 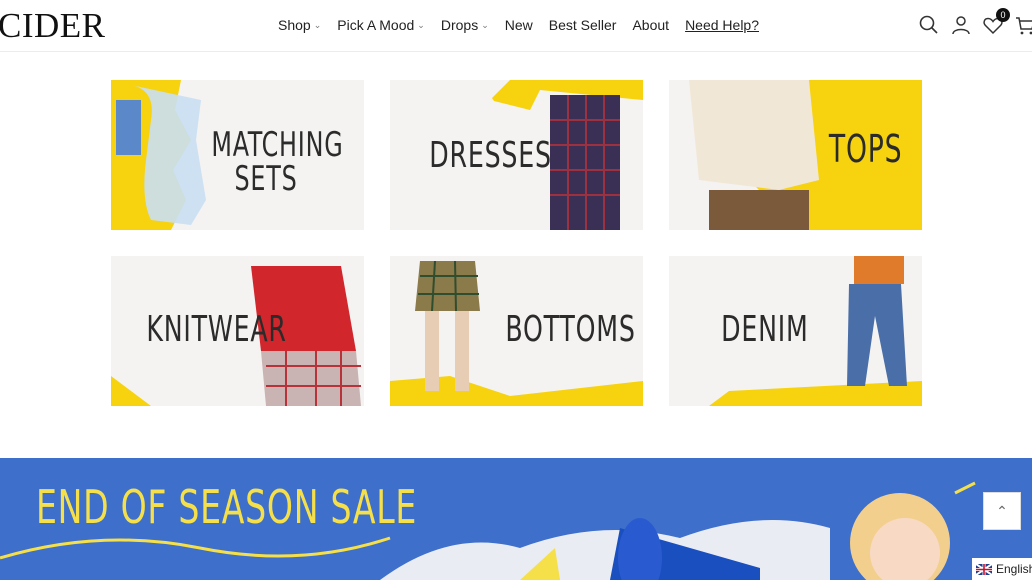 I want to click on category-label: TOPS, so click(x=865, y=149).